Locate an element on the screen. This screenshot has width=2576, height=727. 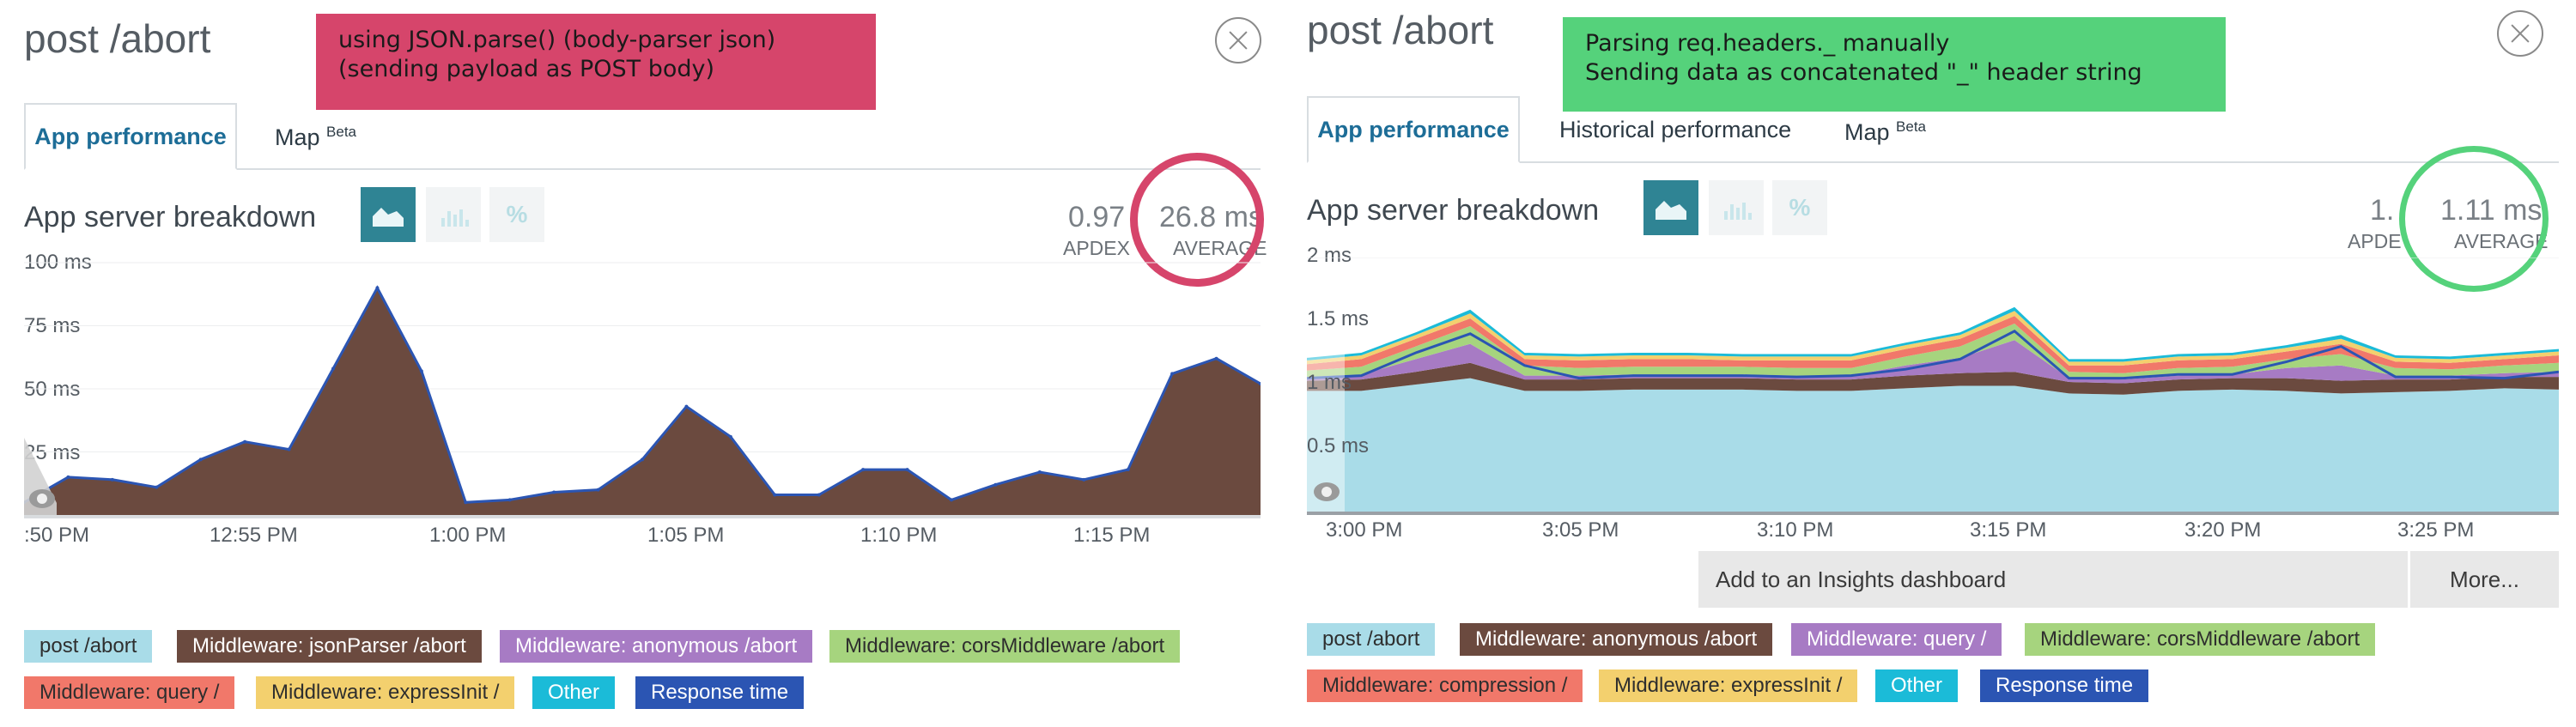
legend-item-compression: Middleware: compression / is located at coordinates (1445, 686).